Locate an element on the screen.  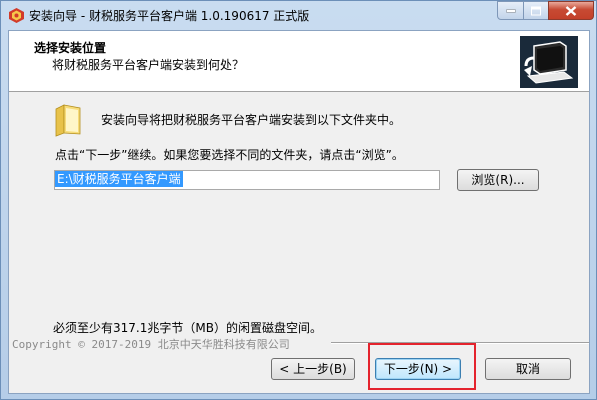
close-icon is located at coordinates (571, 10).